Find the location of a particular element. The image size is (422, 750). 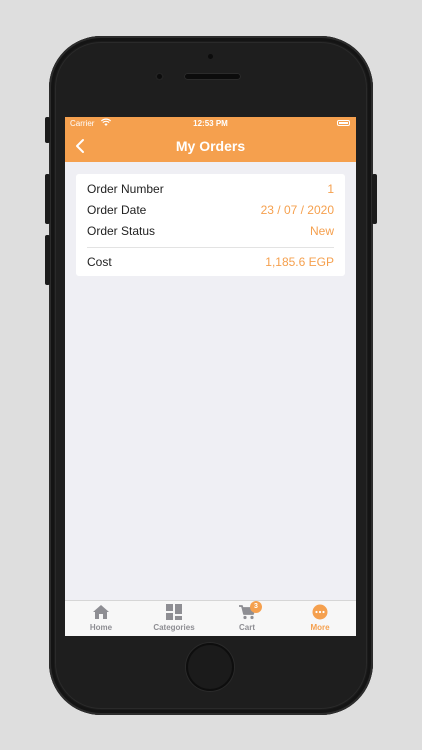

status-bar: Carrier 12:53 PM is located at coordinates (210, 123).